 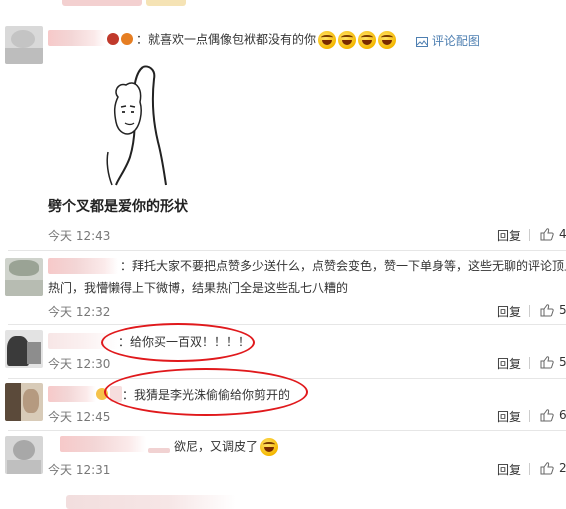 I want to click on timestamp: 今天 12:45, so click(x=79, y=417).